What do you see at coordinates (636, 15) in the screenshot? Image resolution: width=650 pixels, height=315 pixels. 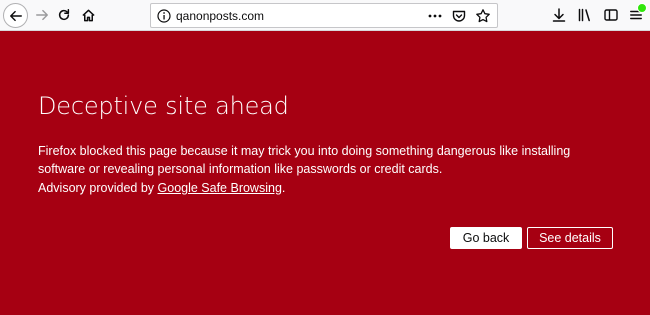 I see `menu-button` at bounding box center [636, 15].